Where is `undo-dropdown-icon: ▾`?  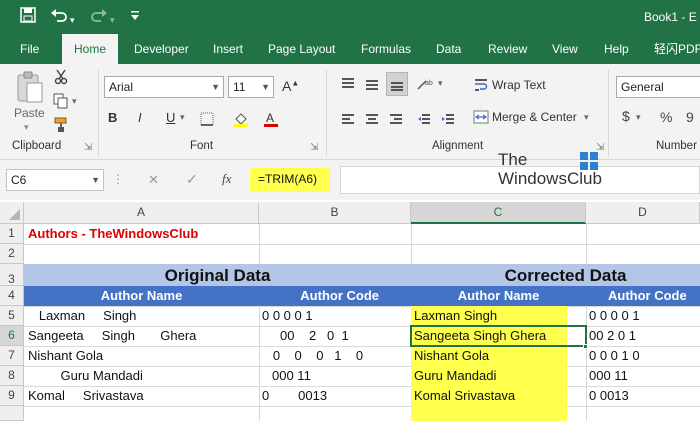 undo-dropdown-icon: ▾ is located at coordinates (72, 20).